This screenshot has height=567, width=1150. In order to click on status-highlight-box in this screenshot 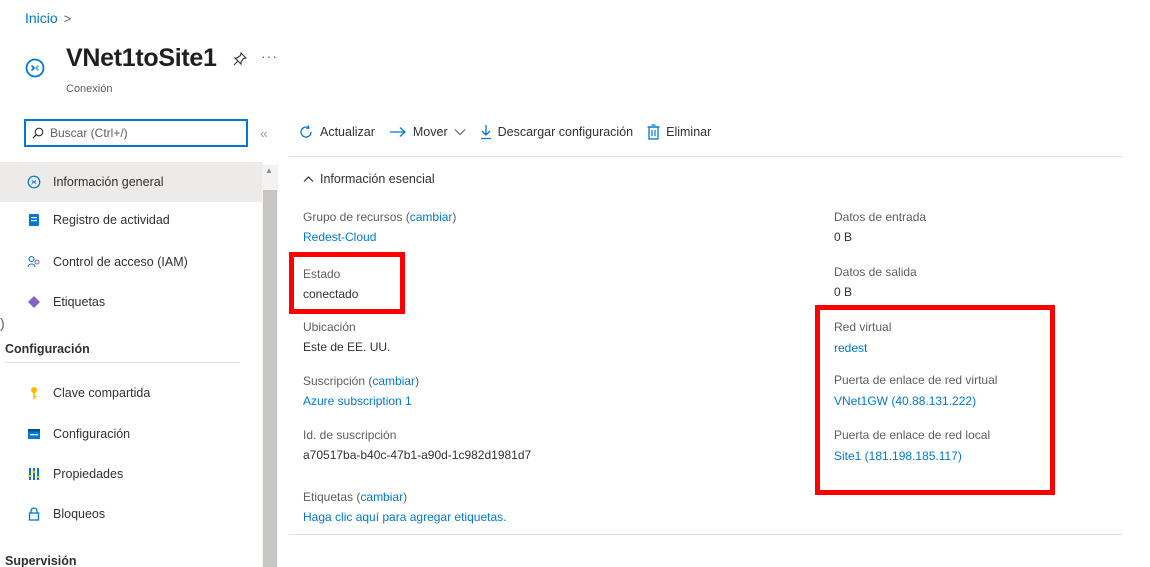, I will do `click(347, 283)`.